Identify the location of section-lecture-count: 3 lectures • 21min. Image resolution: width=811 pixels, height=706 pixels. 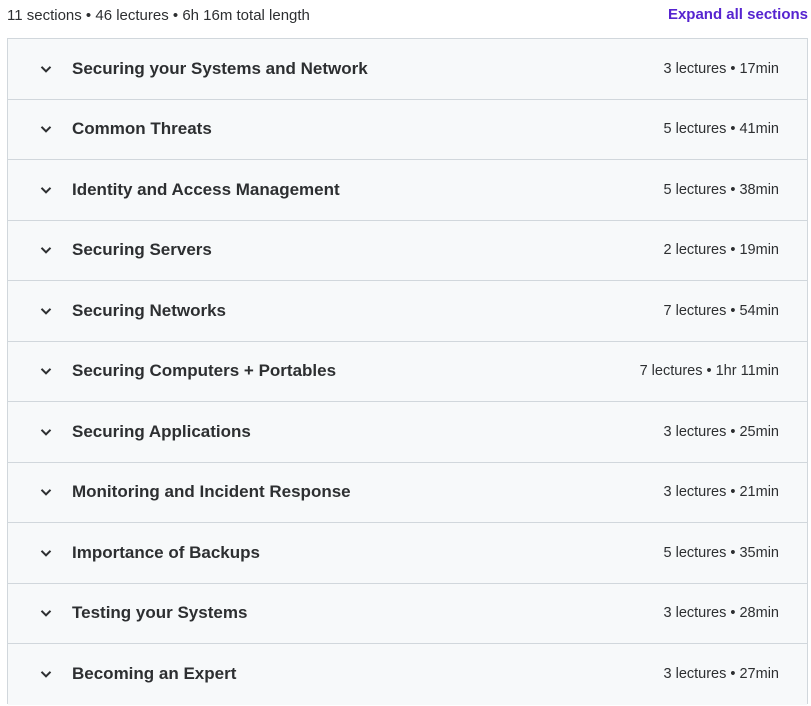
(721, 492).